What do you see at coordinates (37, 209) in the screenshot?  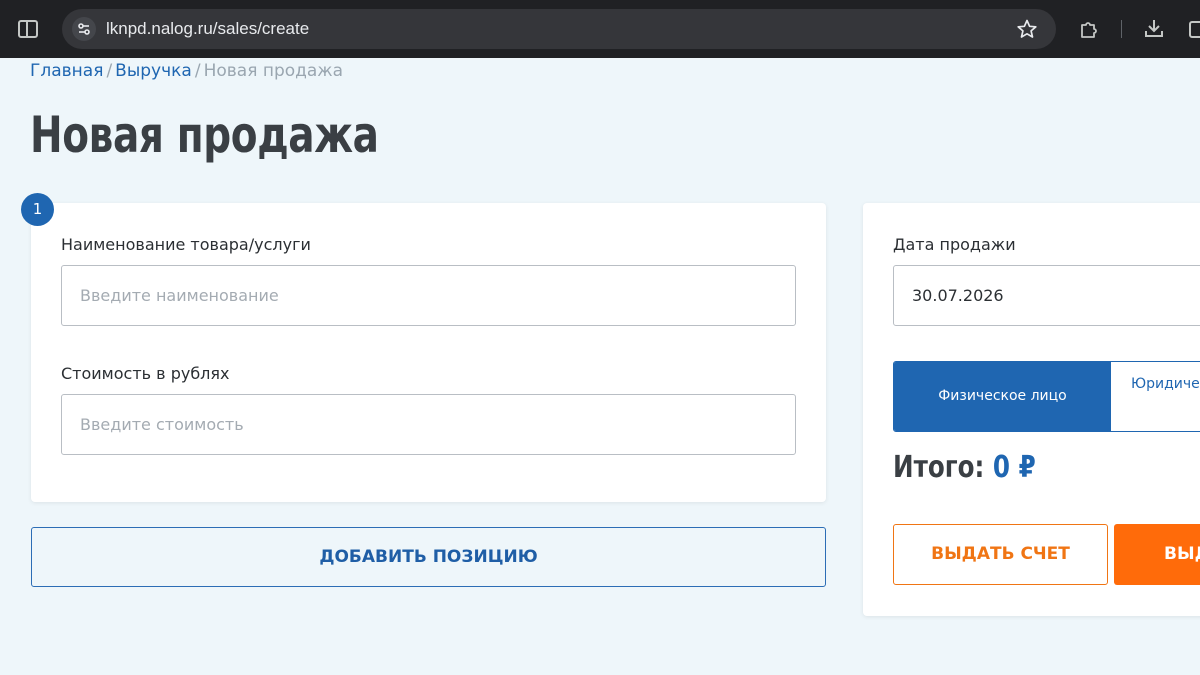 I see `position-number-badge: 1` at bounding box center [37, 209].